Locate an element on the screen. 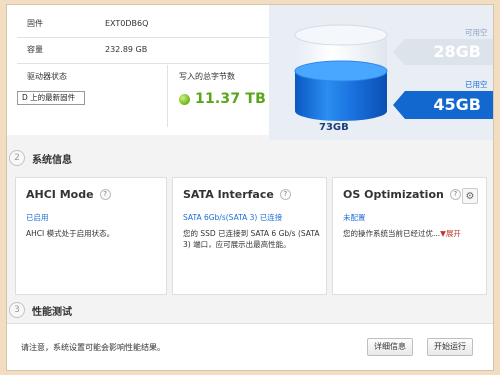 The height and width of the screenshot is (375, 500). capacity-value: 232.89 GB is located at coordinates (126, 49).